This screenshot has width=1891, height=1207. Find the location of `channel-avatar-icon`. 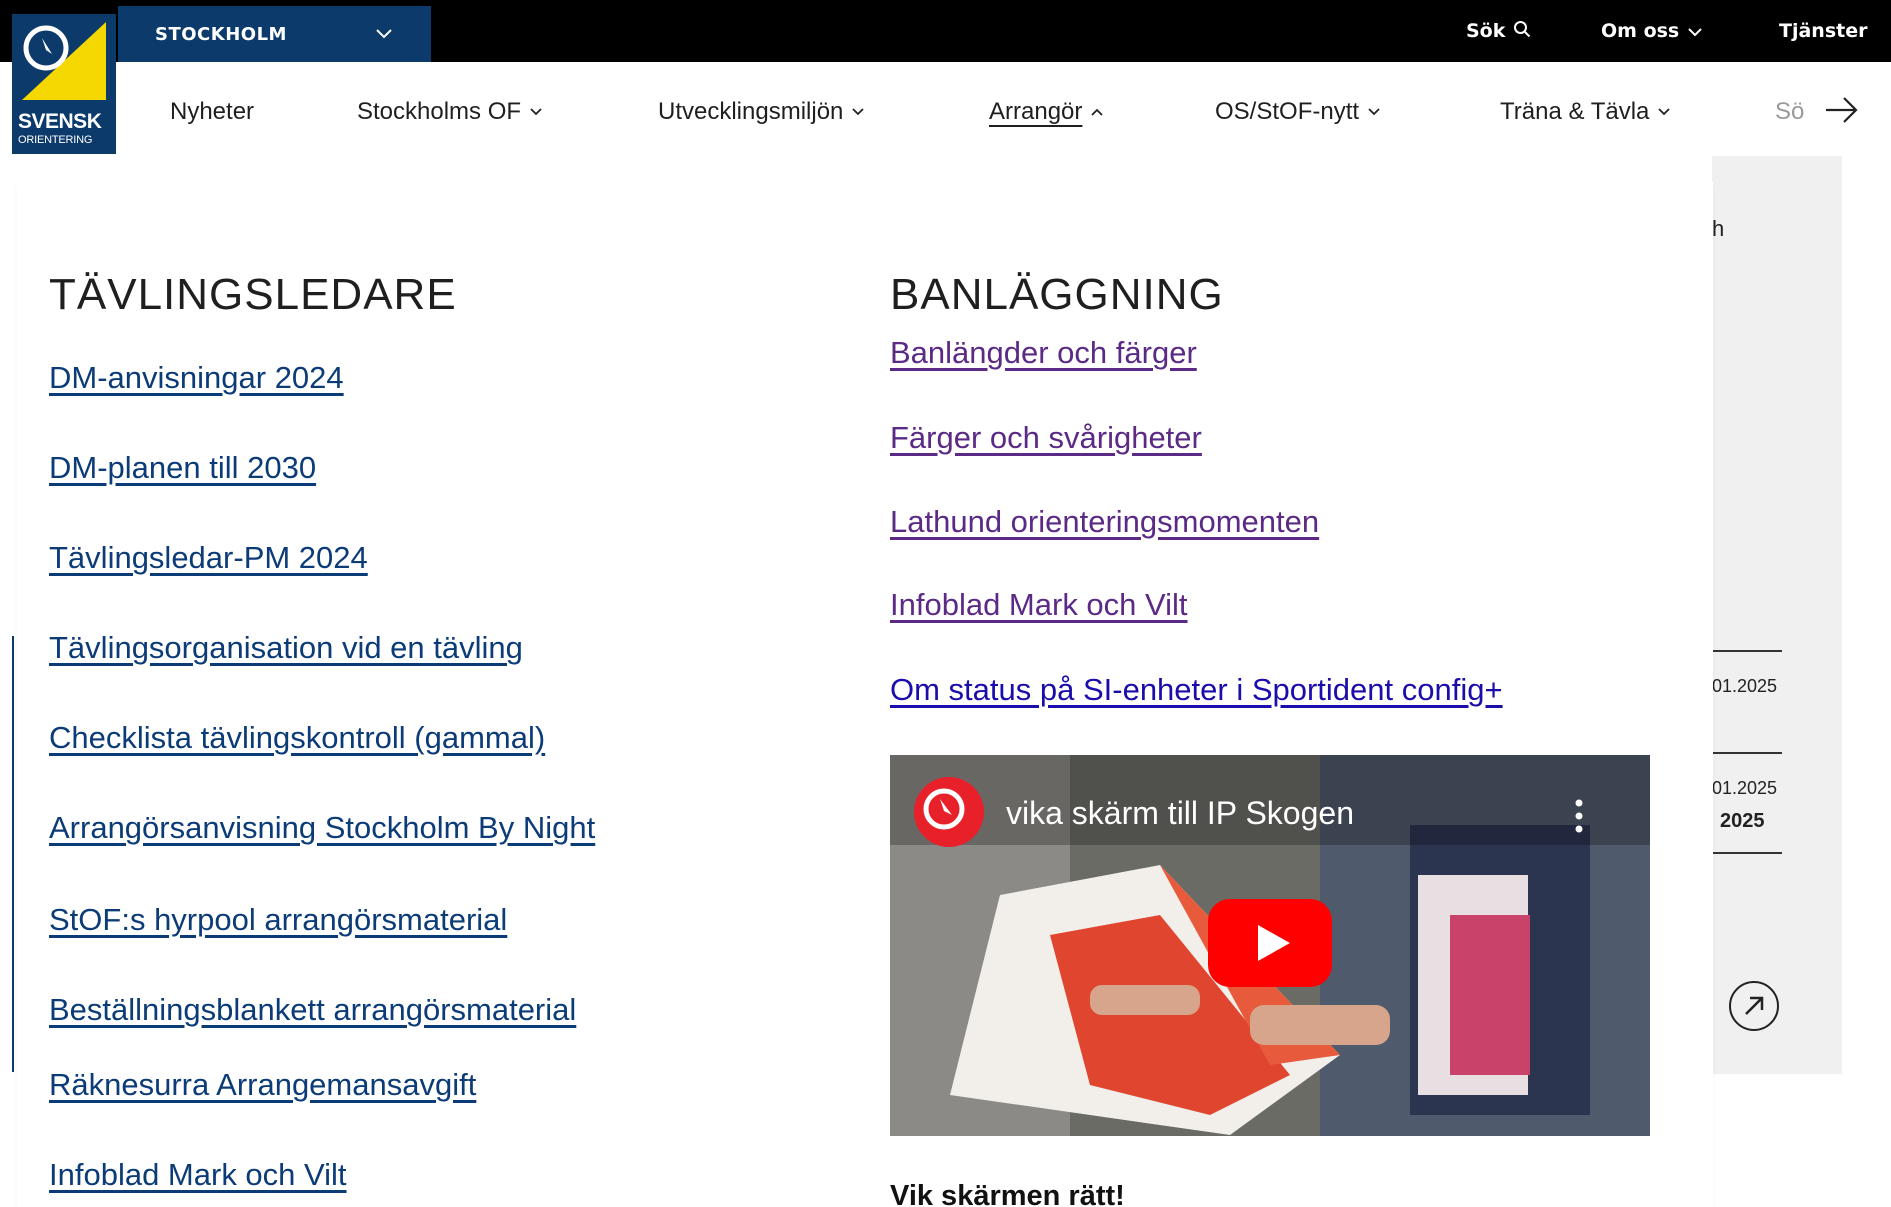

channel-avatar-icon is located at coordinates (949, 812).